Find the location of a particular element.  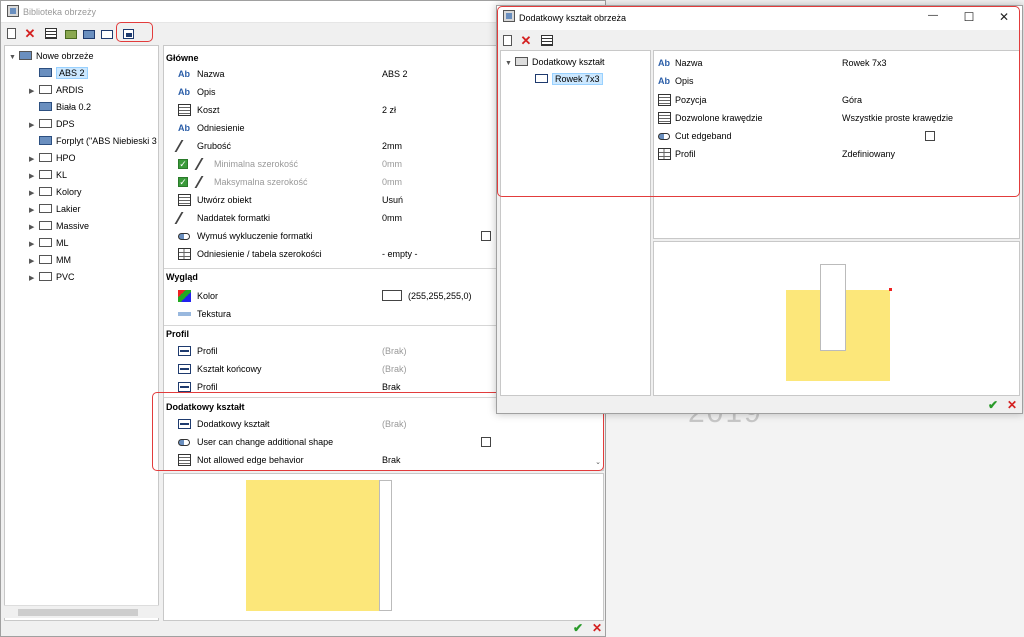

tree-item: ▶ ML is located at coordinates (49, 243).